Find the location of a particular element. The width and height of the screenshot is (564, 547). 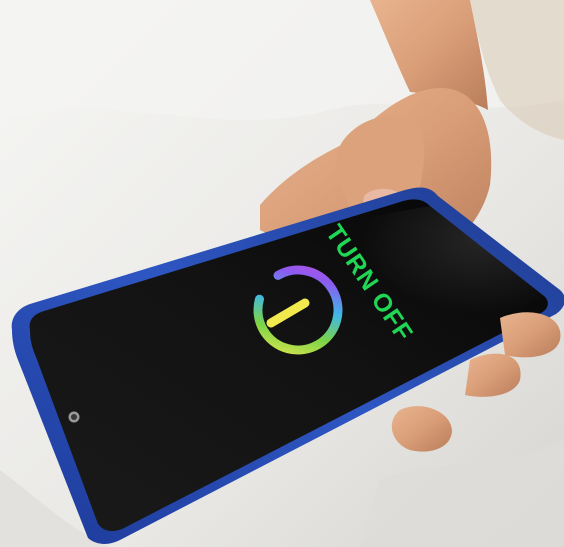

finger-index is located at coordinates (530, 335).